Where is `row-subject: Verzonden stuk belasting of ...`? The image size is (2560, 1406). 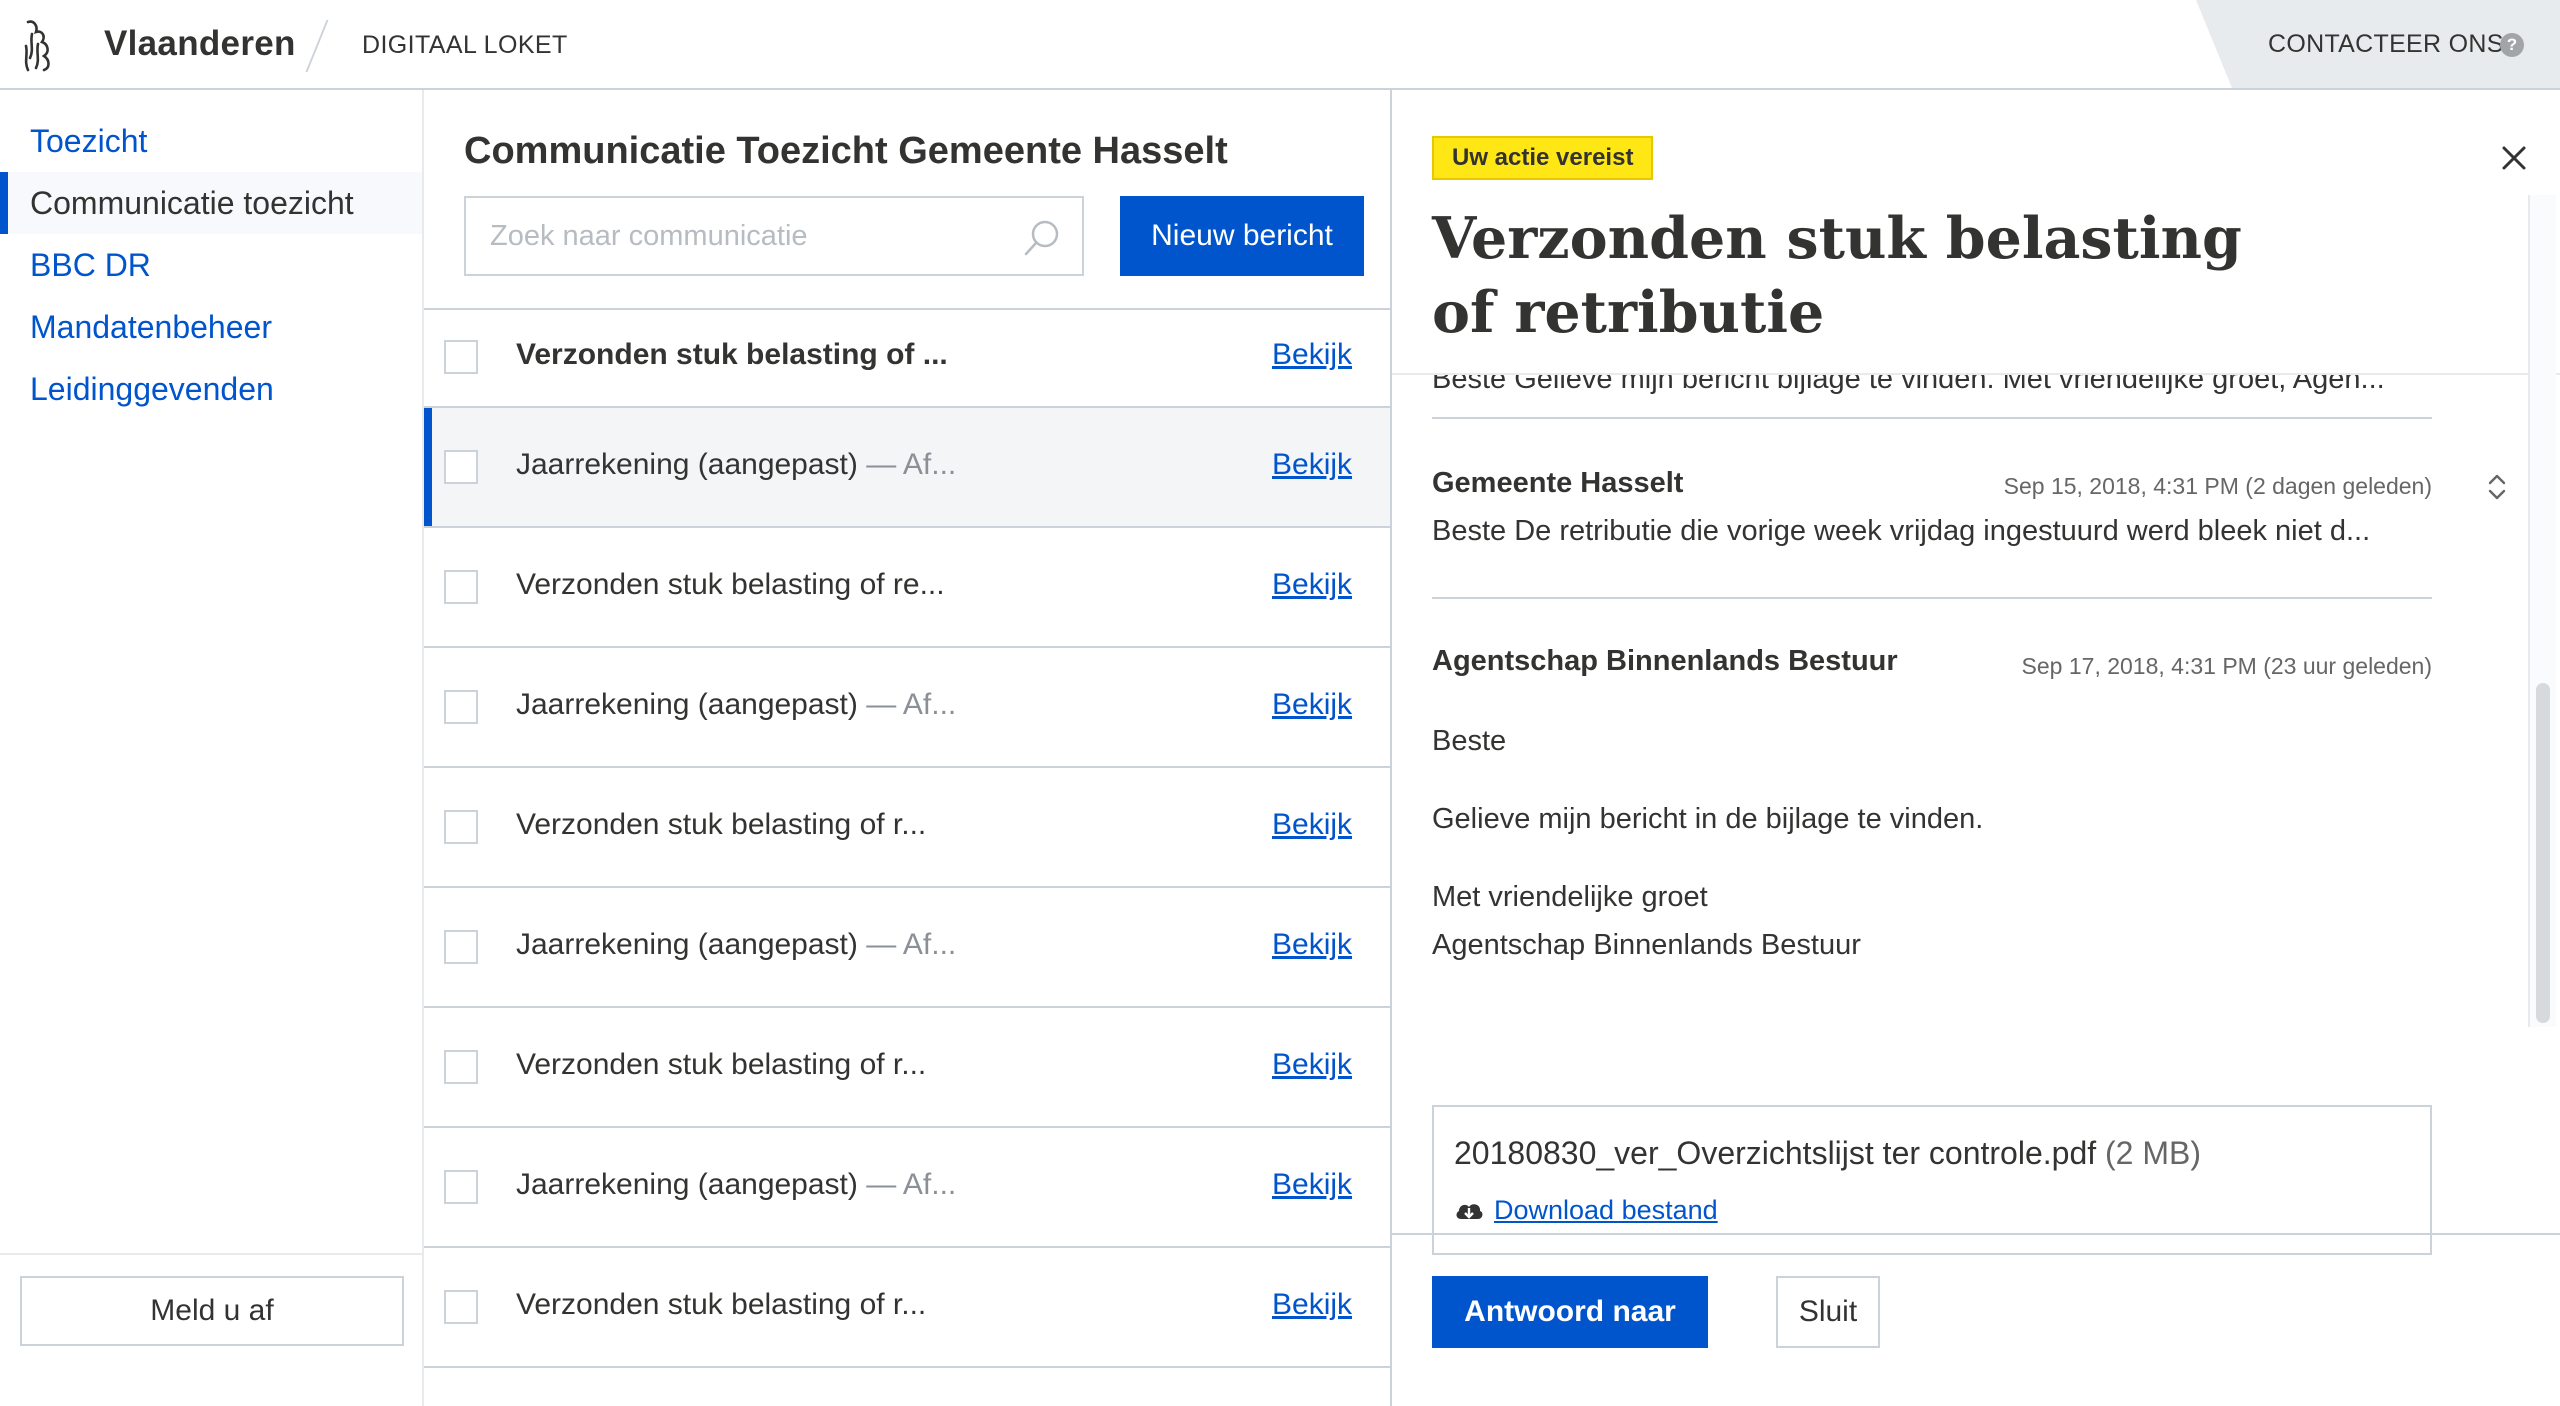
row-subject: Verzonden stuk belasting of ... is located at coordinates (732, 354).